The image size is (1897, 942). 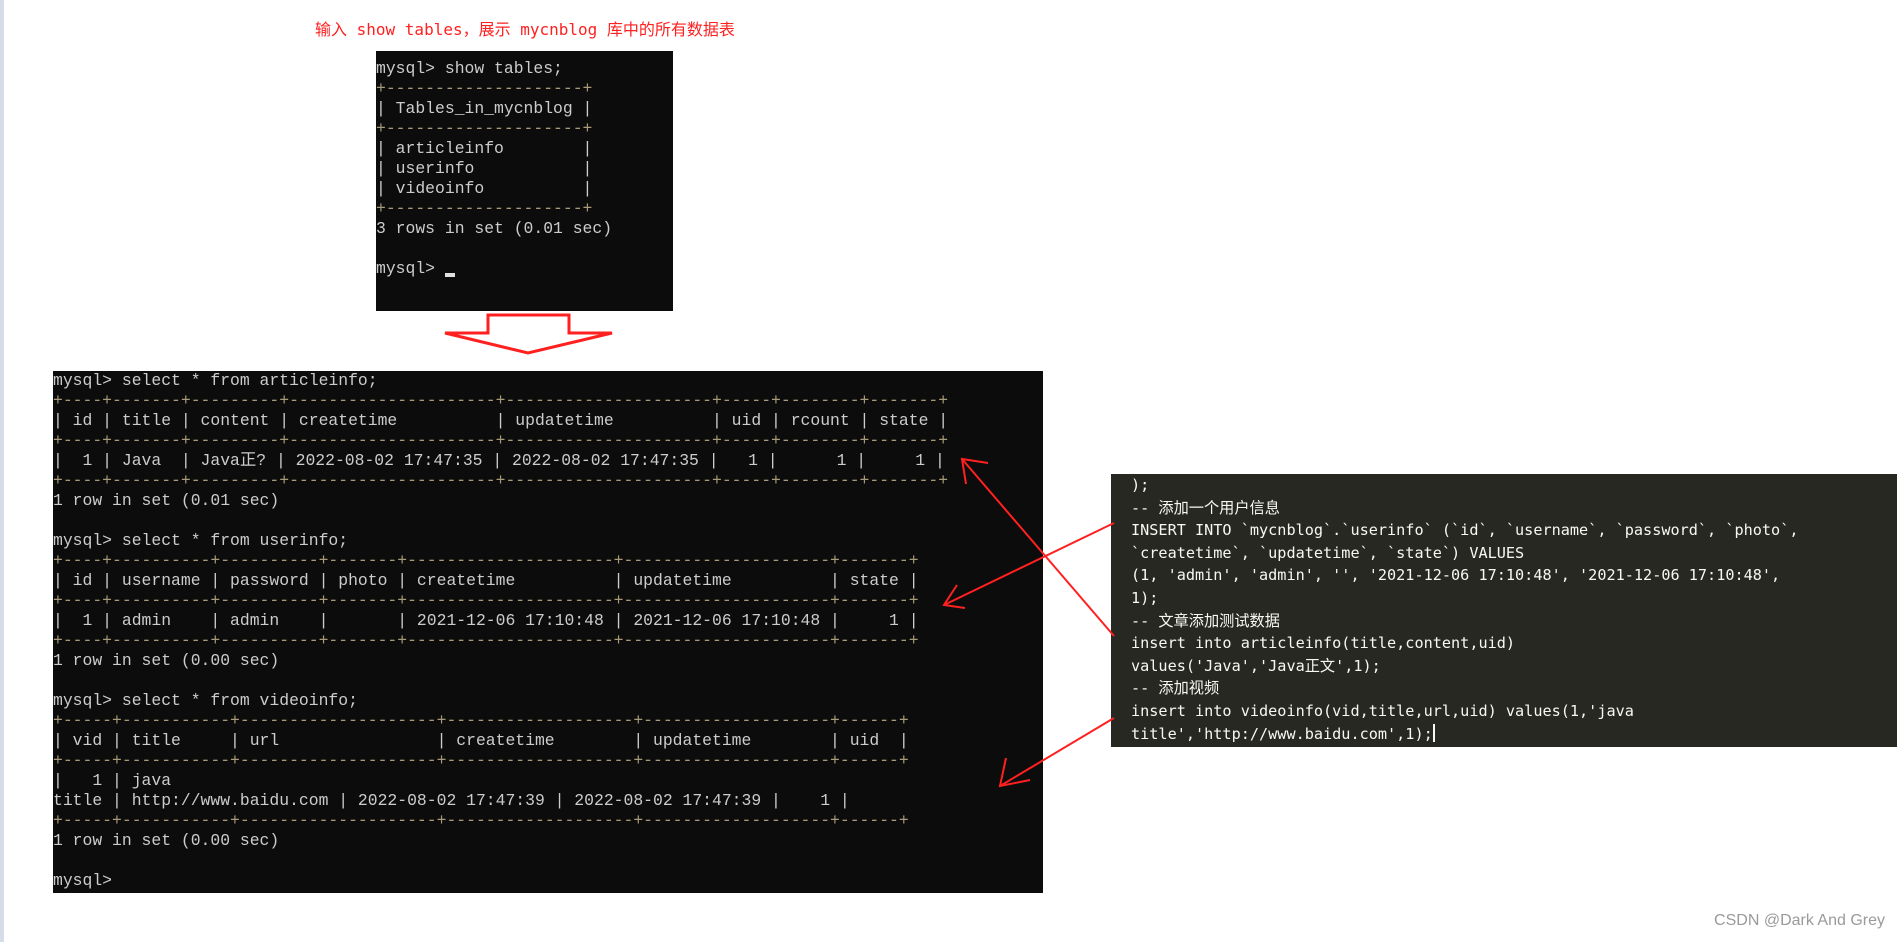 What do you see at coordinates (1433, 732) in the screenshot?
I see `text-caret` at bounding box center [1433, 732].